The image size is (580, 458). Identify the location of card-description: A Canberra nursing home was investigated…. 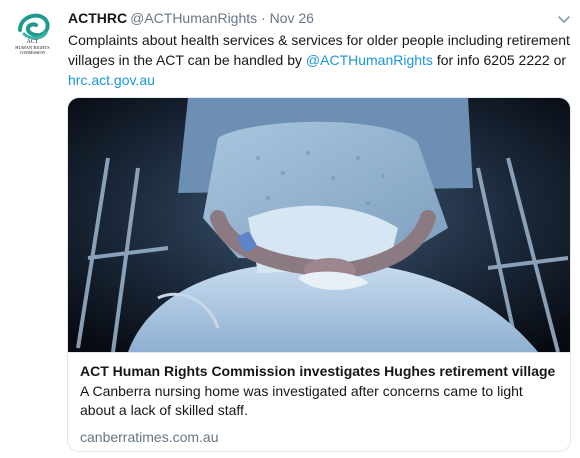
(301, 400).